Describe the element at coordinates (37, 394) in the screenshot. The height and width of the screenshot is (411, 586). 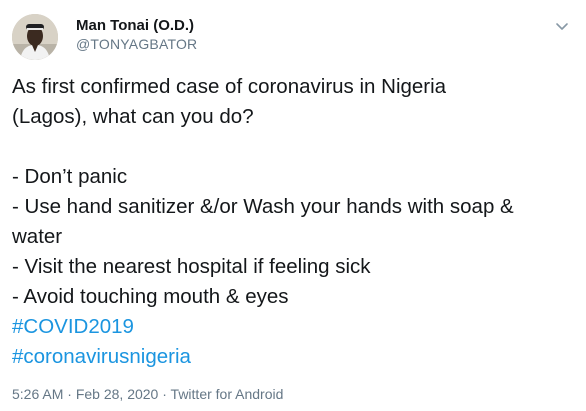
I see `tweet-time: 5:26 AM` at that location.